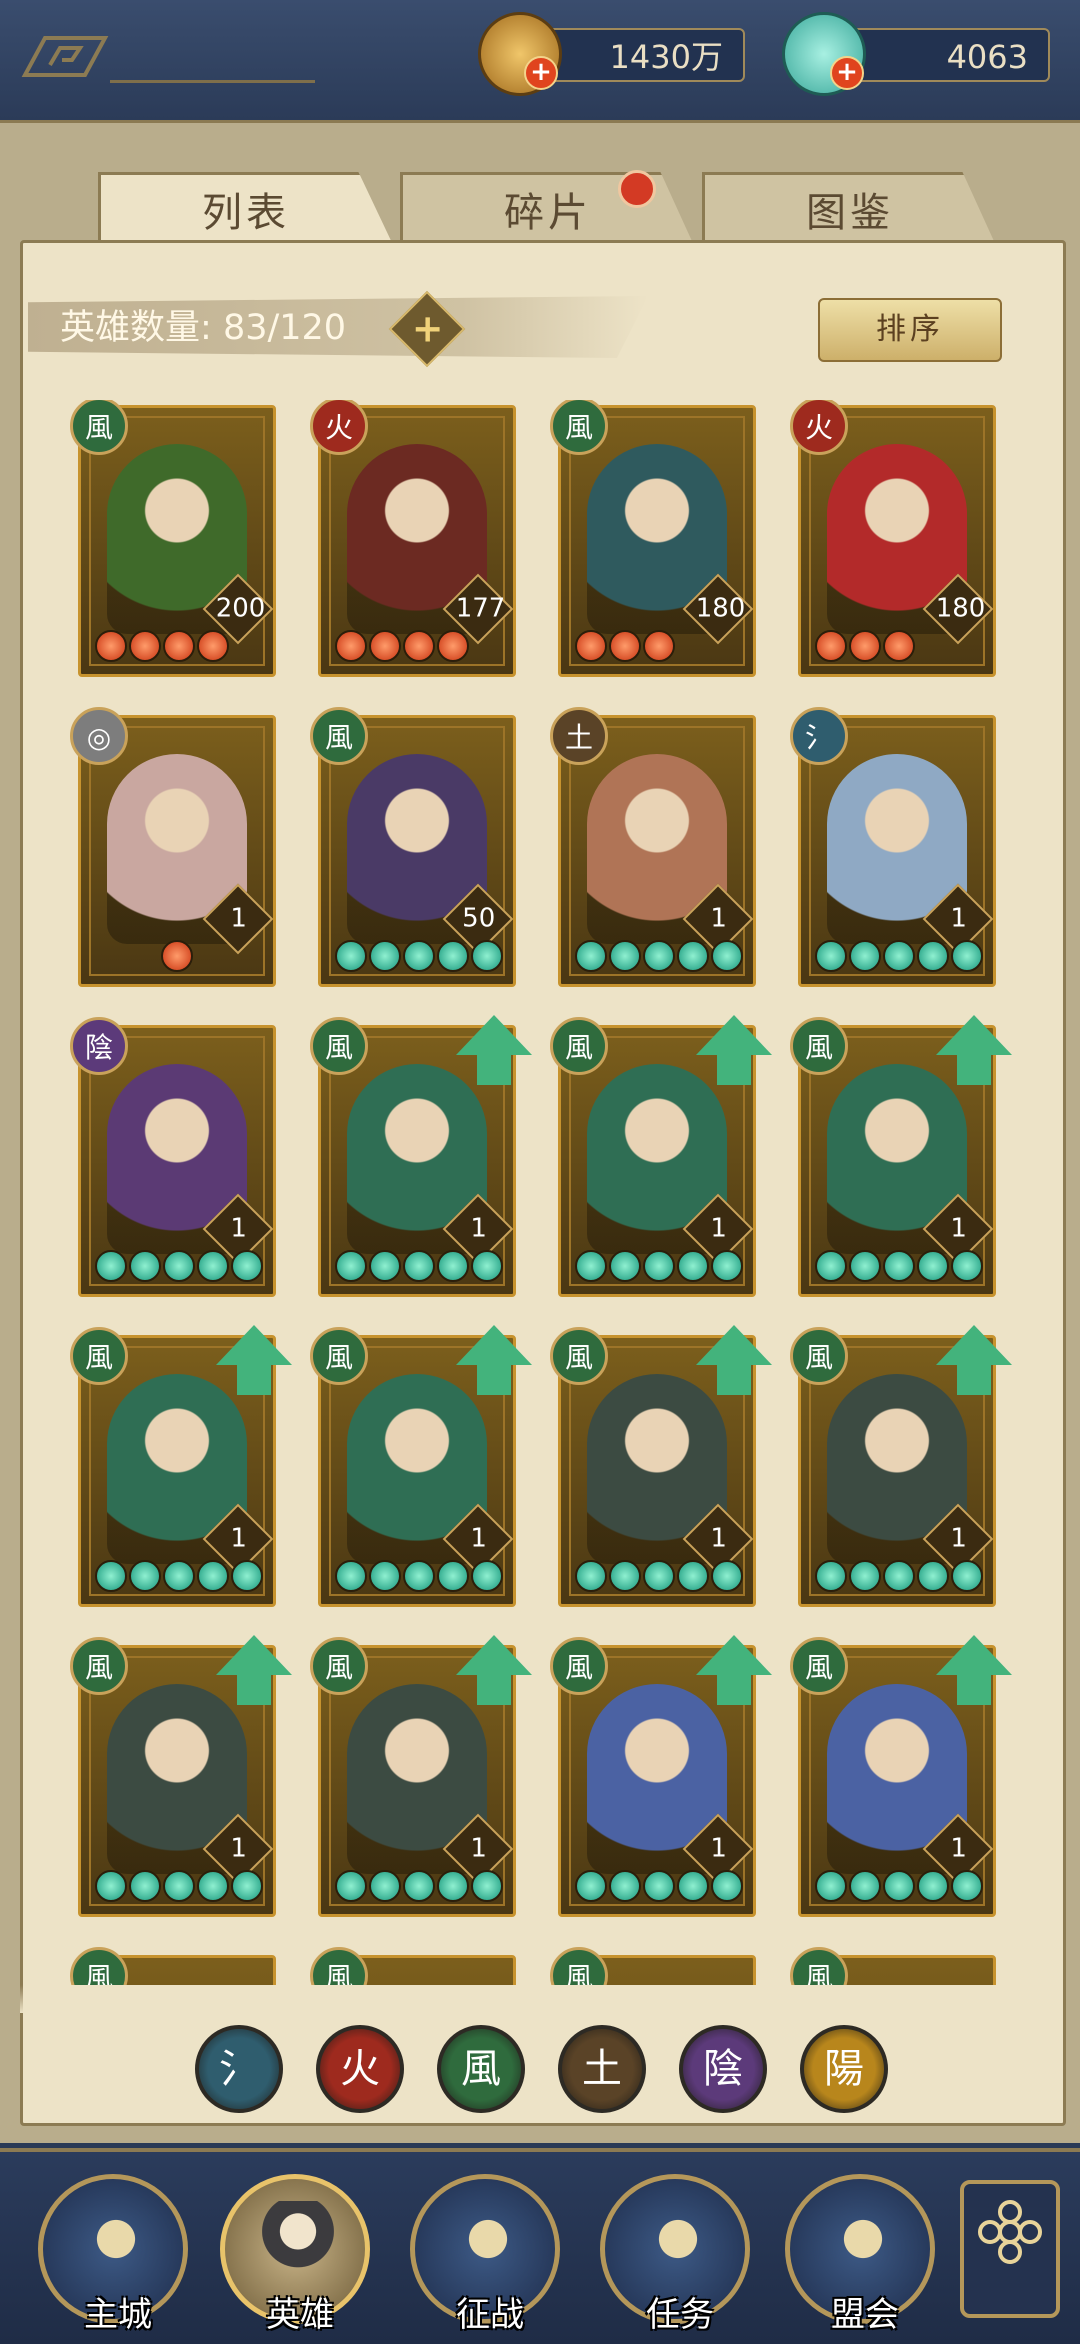 The image size is (1080, 2344). I want to click on filter-wind-button: 風, so click(481, 2069).